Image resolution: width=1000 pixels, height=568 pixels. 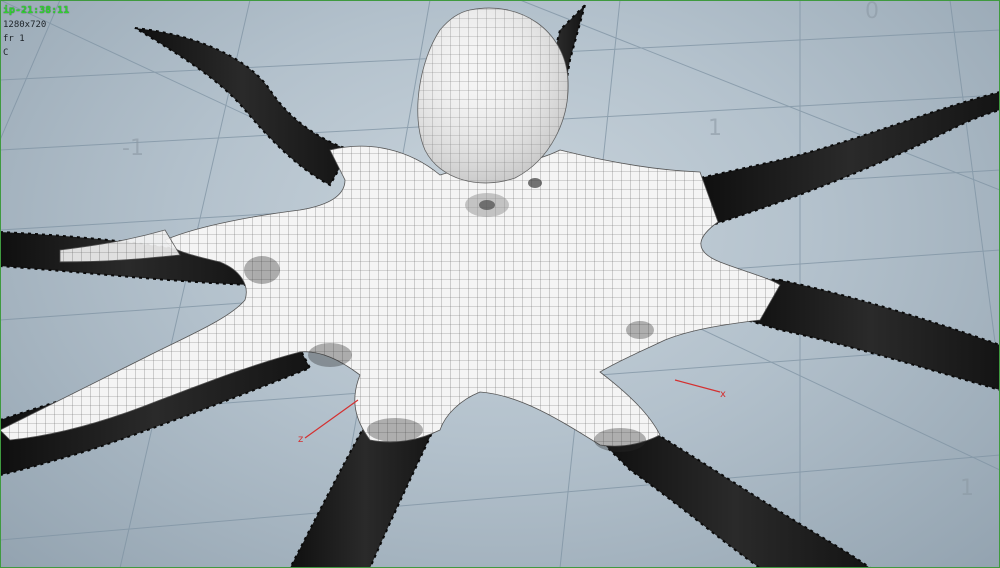 I want to click on z-axis-line, so click(x=331, y=419).